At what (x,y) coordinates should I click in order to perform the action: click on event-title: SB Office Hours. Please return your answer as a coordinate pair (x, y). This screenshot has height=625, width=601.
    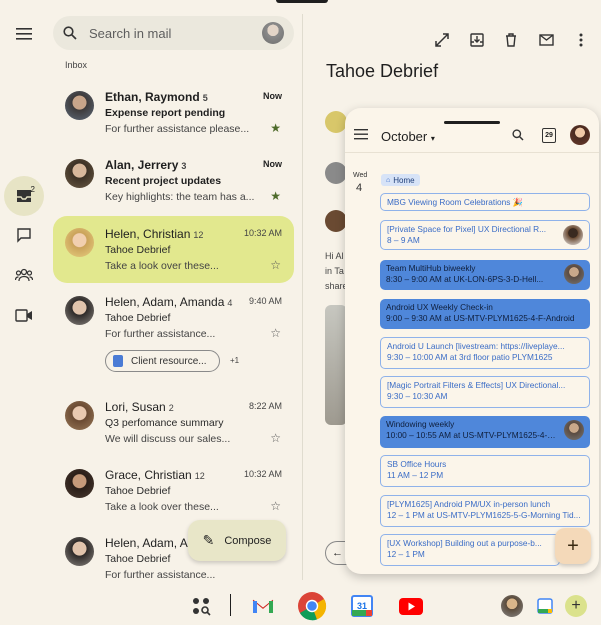
    Looking at the image, I should click on (417, 464).